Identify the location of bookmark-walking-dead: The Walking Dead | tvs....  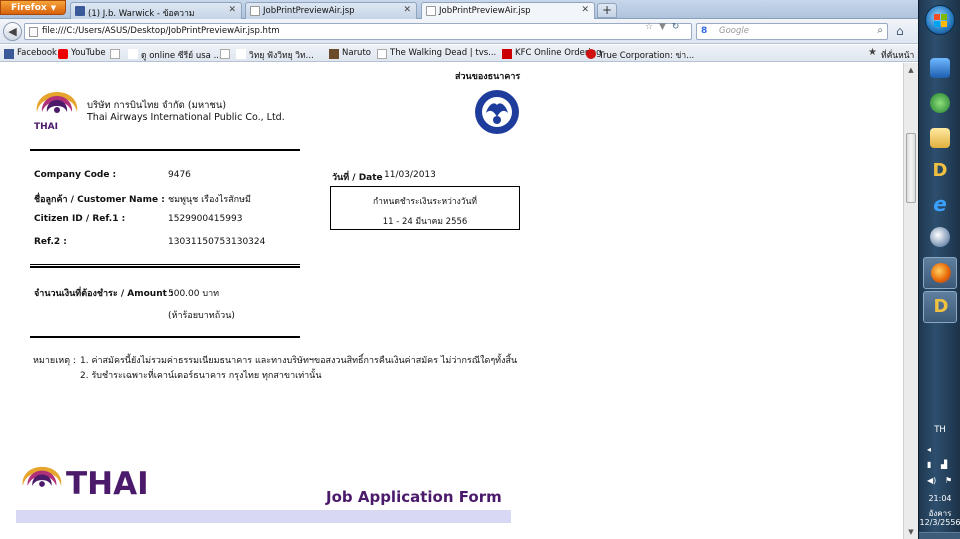
(437, 53).